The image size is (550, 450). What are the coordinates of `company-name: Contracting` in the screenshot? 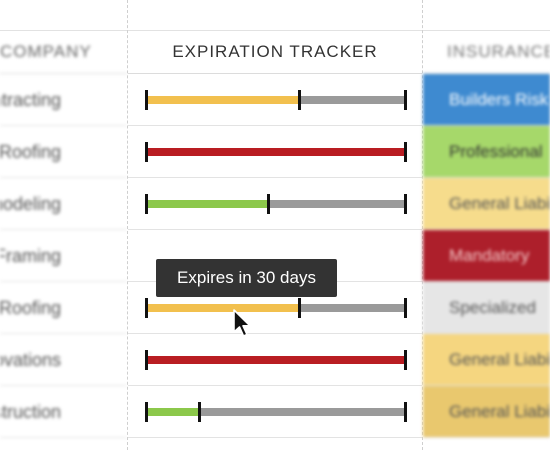 It's located at (30, 100).